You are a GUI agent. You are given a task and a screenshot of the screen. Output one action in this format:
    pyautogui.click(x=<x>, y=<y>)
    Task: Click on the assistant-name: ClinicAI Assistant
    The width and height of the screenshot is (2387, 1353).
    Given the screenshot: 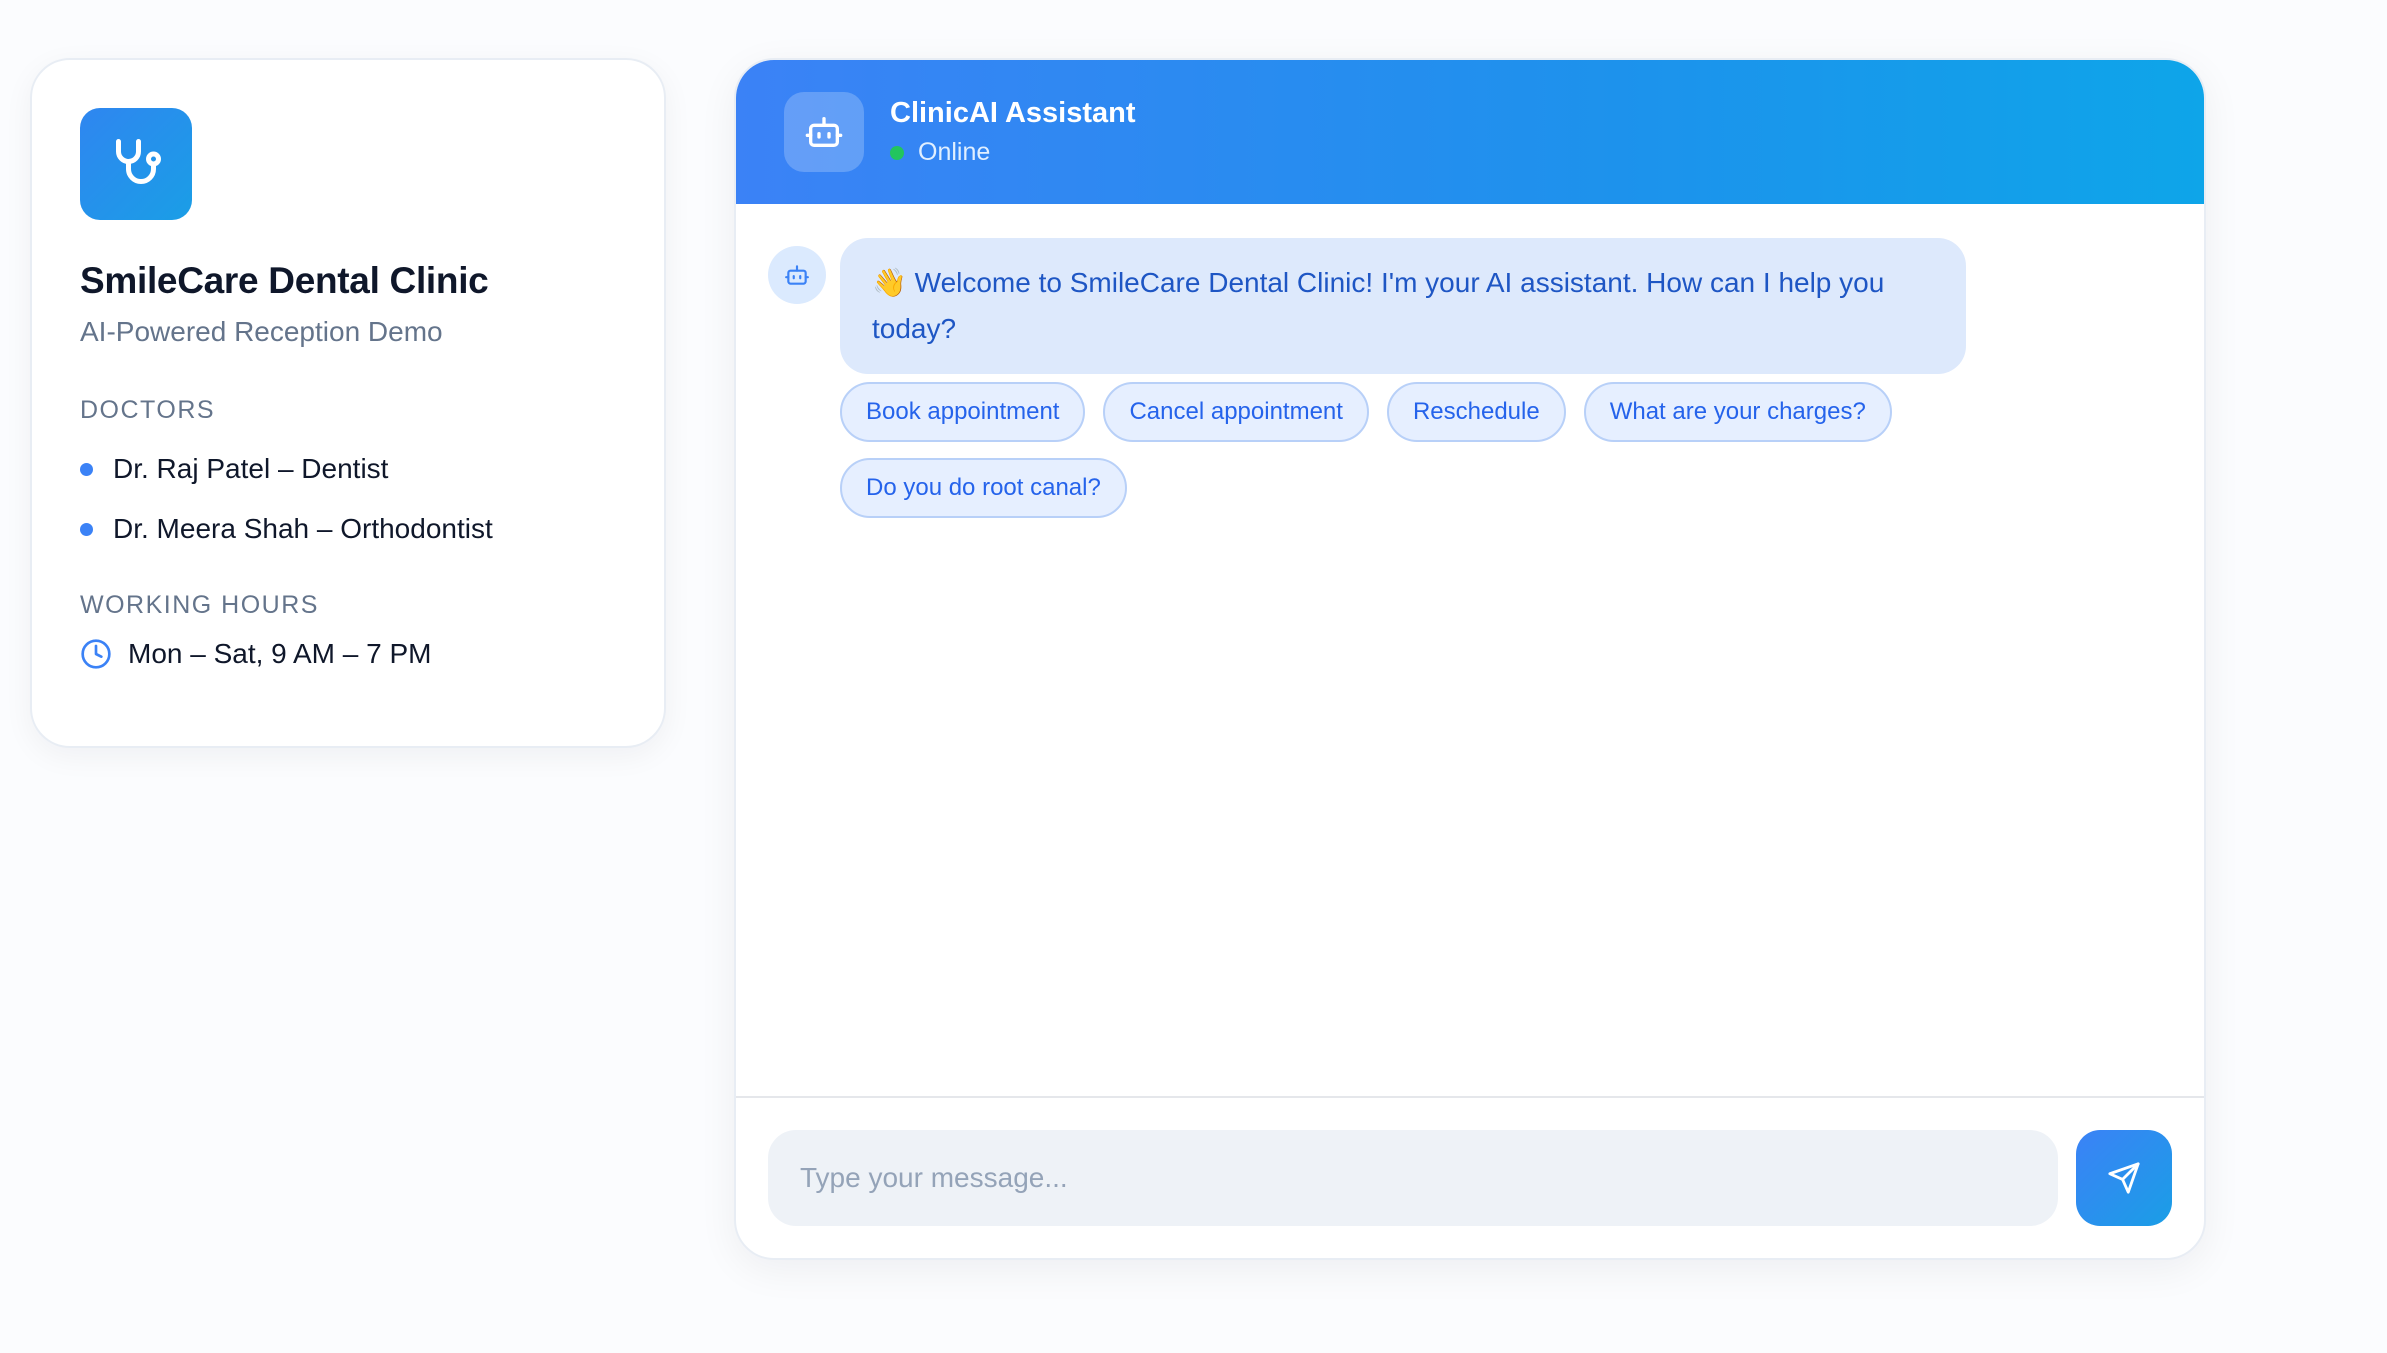 What is the action you would take?
    pyautogui.click(x=1013, y=113)
    